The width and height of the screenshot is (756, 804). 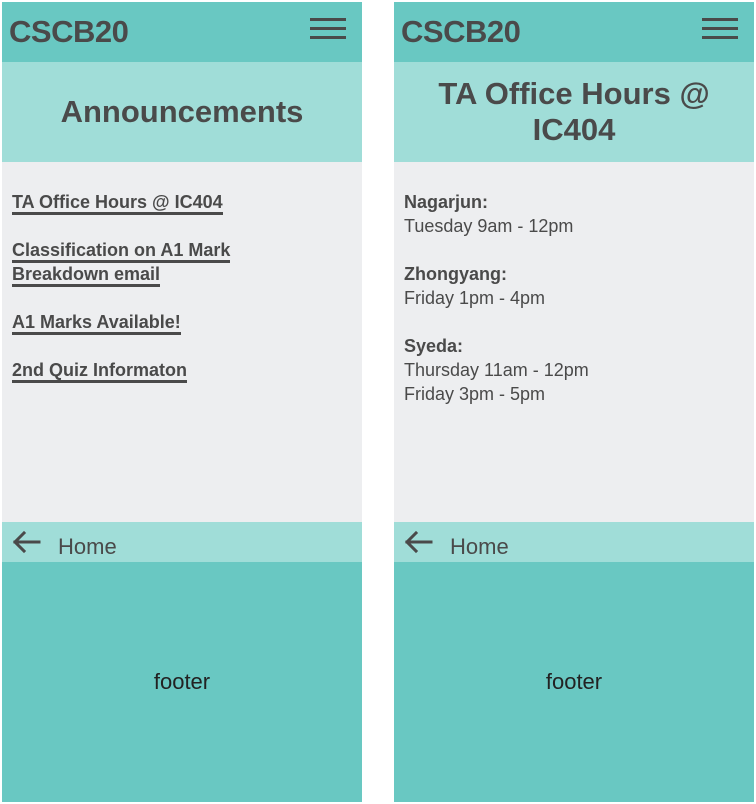 What do you see at coordinates (142, 370) in the screenshot?
I see `announcement-link: 2nd Quiz Informaton` at bounding box center [142, 370].